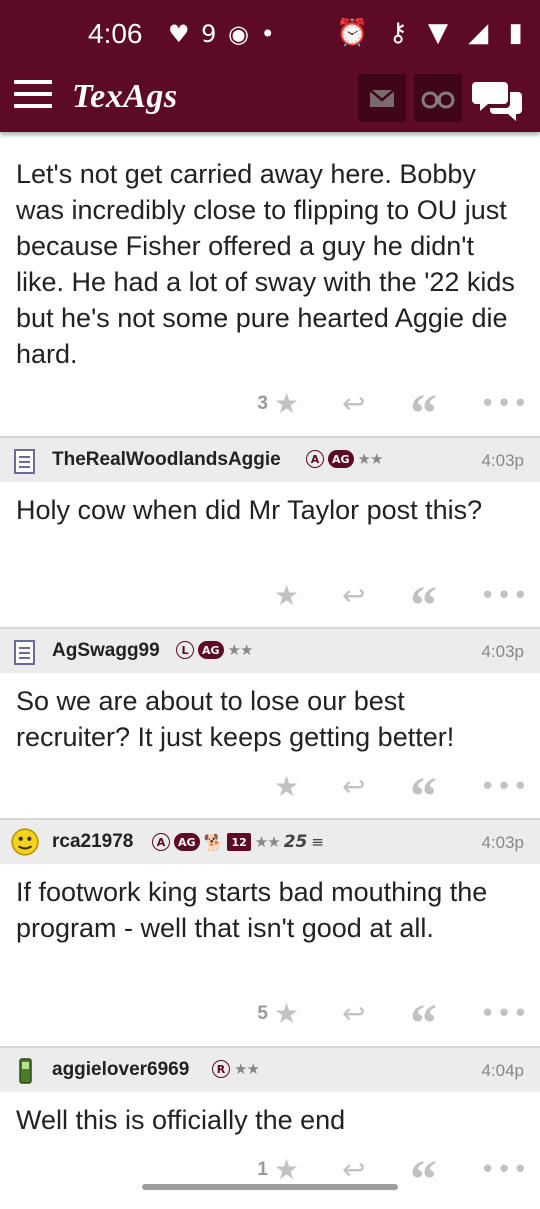  What do you see at coordinates (317, 842) in the screenshot?
I see `bars-icon: ≡` at bounding box center [317, 842].